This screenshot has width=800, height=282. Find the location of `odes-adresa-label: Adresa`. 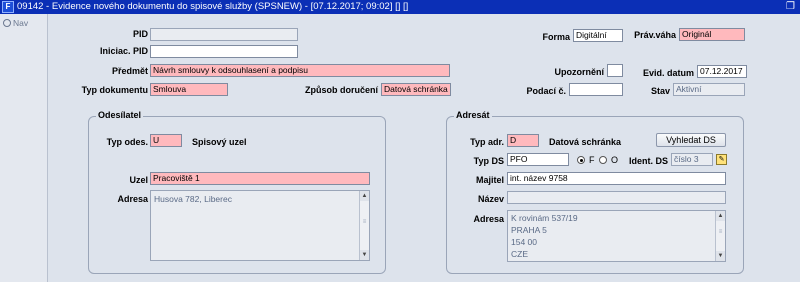

odes-adresa-label: Adresa is located at coordinates (132, 199).